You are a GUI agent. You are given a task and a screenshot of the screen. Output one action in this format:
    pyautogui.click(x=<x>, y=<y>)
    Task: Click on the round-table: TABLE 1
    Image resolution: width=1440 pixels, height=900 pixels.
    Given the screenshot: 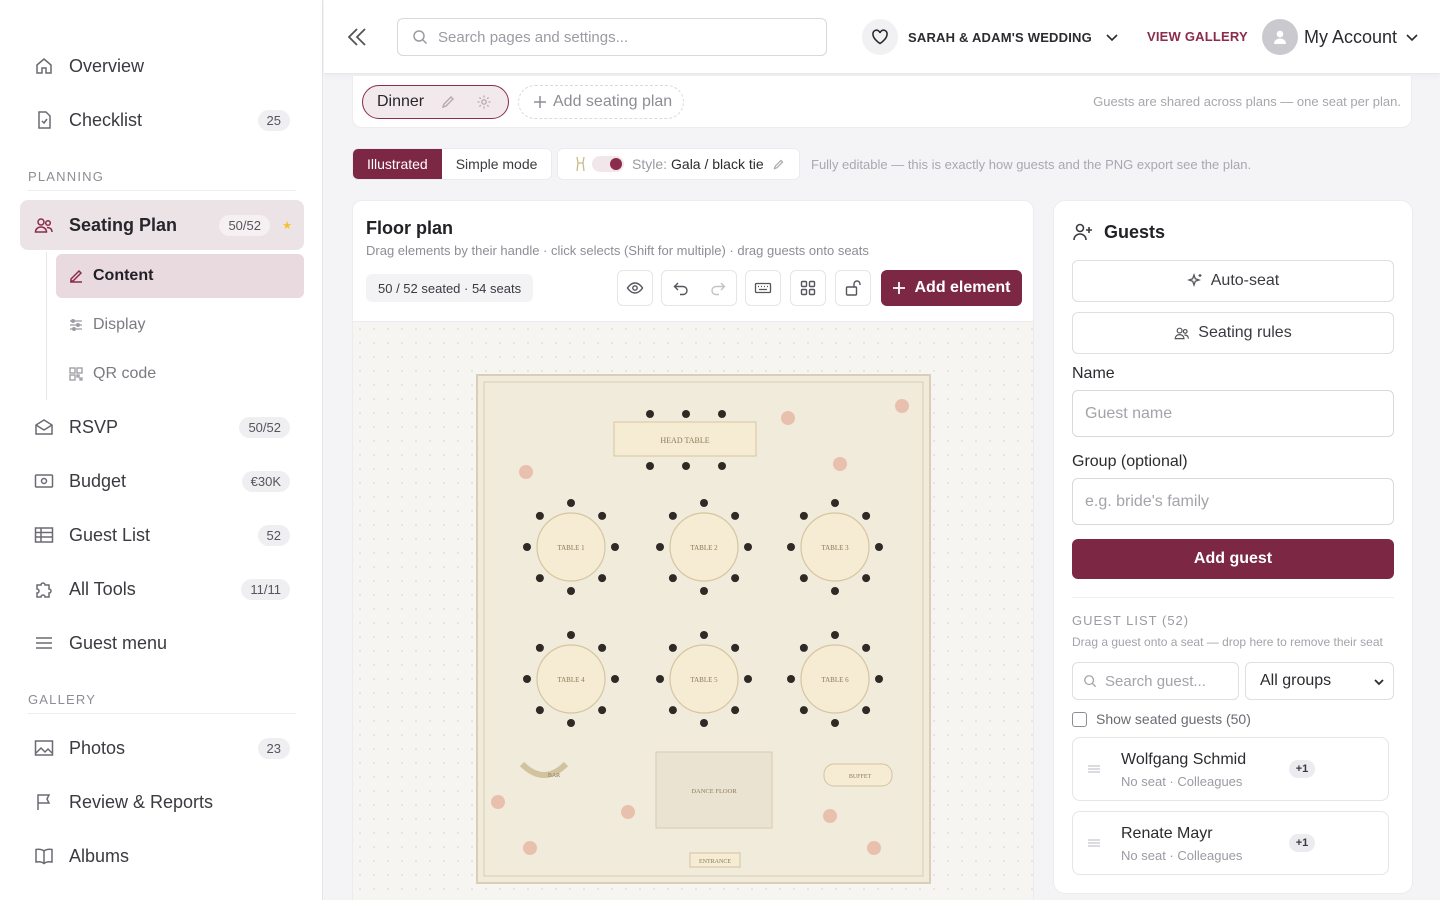 What is the action you would take?
    pyautogui.click(x=571, y=547)
    